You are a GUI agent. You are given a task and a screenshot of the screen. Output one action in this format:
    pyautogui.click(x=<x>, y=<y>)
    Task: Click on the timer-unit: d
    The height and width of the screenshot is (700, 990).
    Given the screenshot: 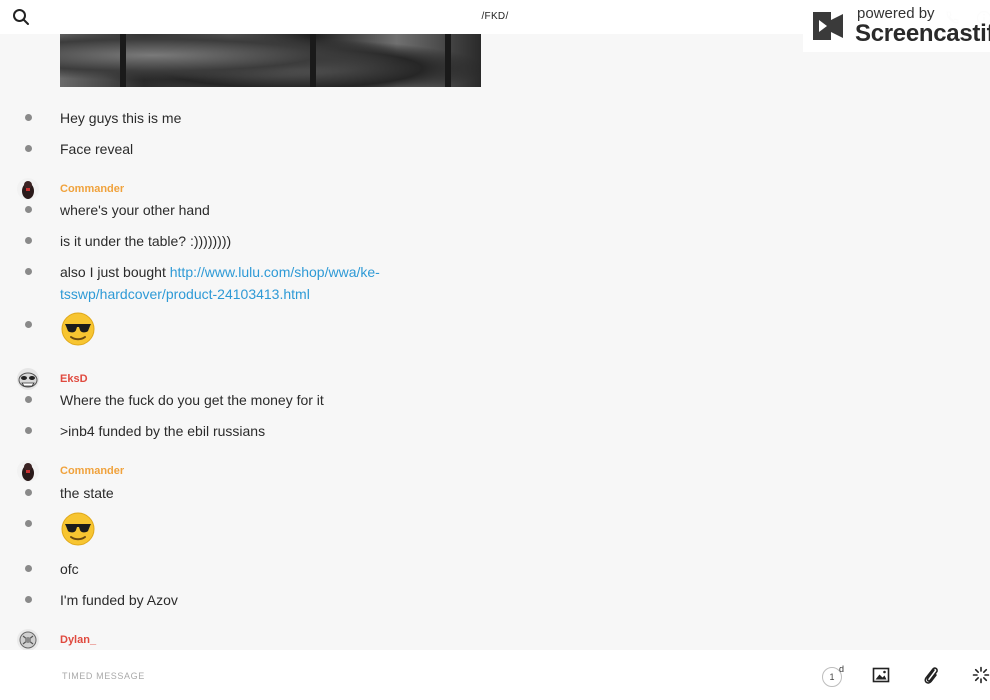 What is the action you would take?
    pyautogui.click(x=842, y=669)
    